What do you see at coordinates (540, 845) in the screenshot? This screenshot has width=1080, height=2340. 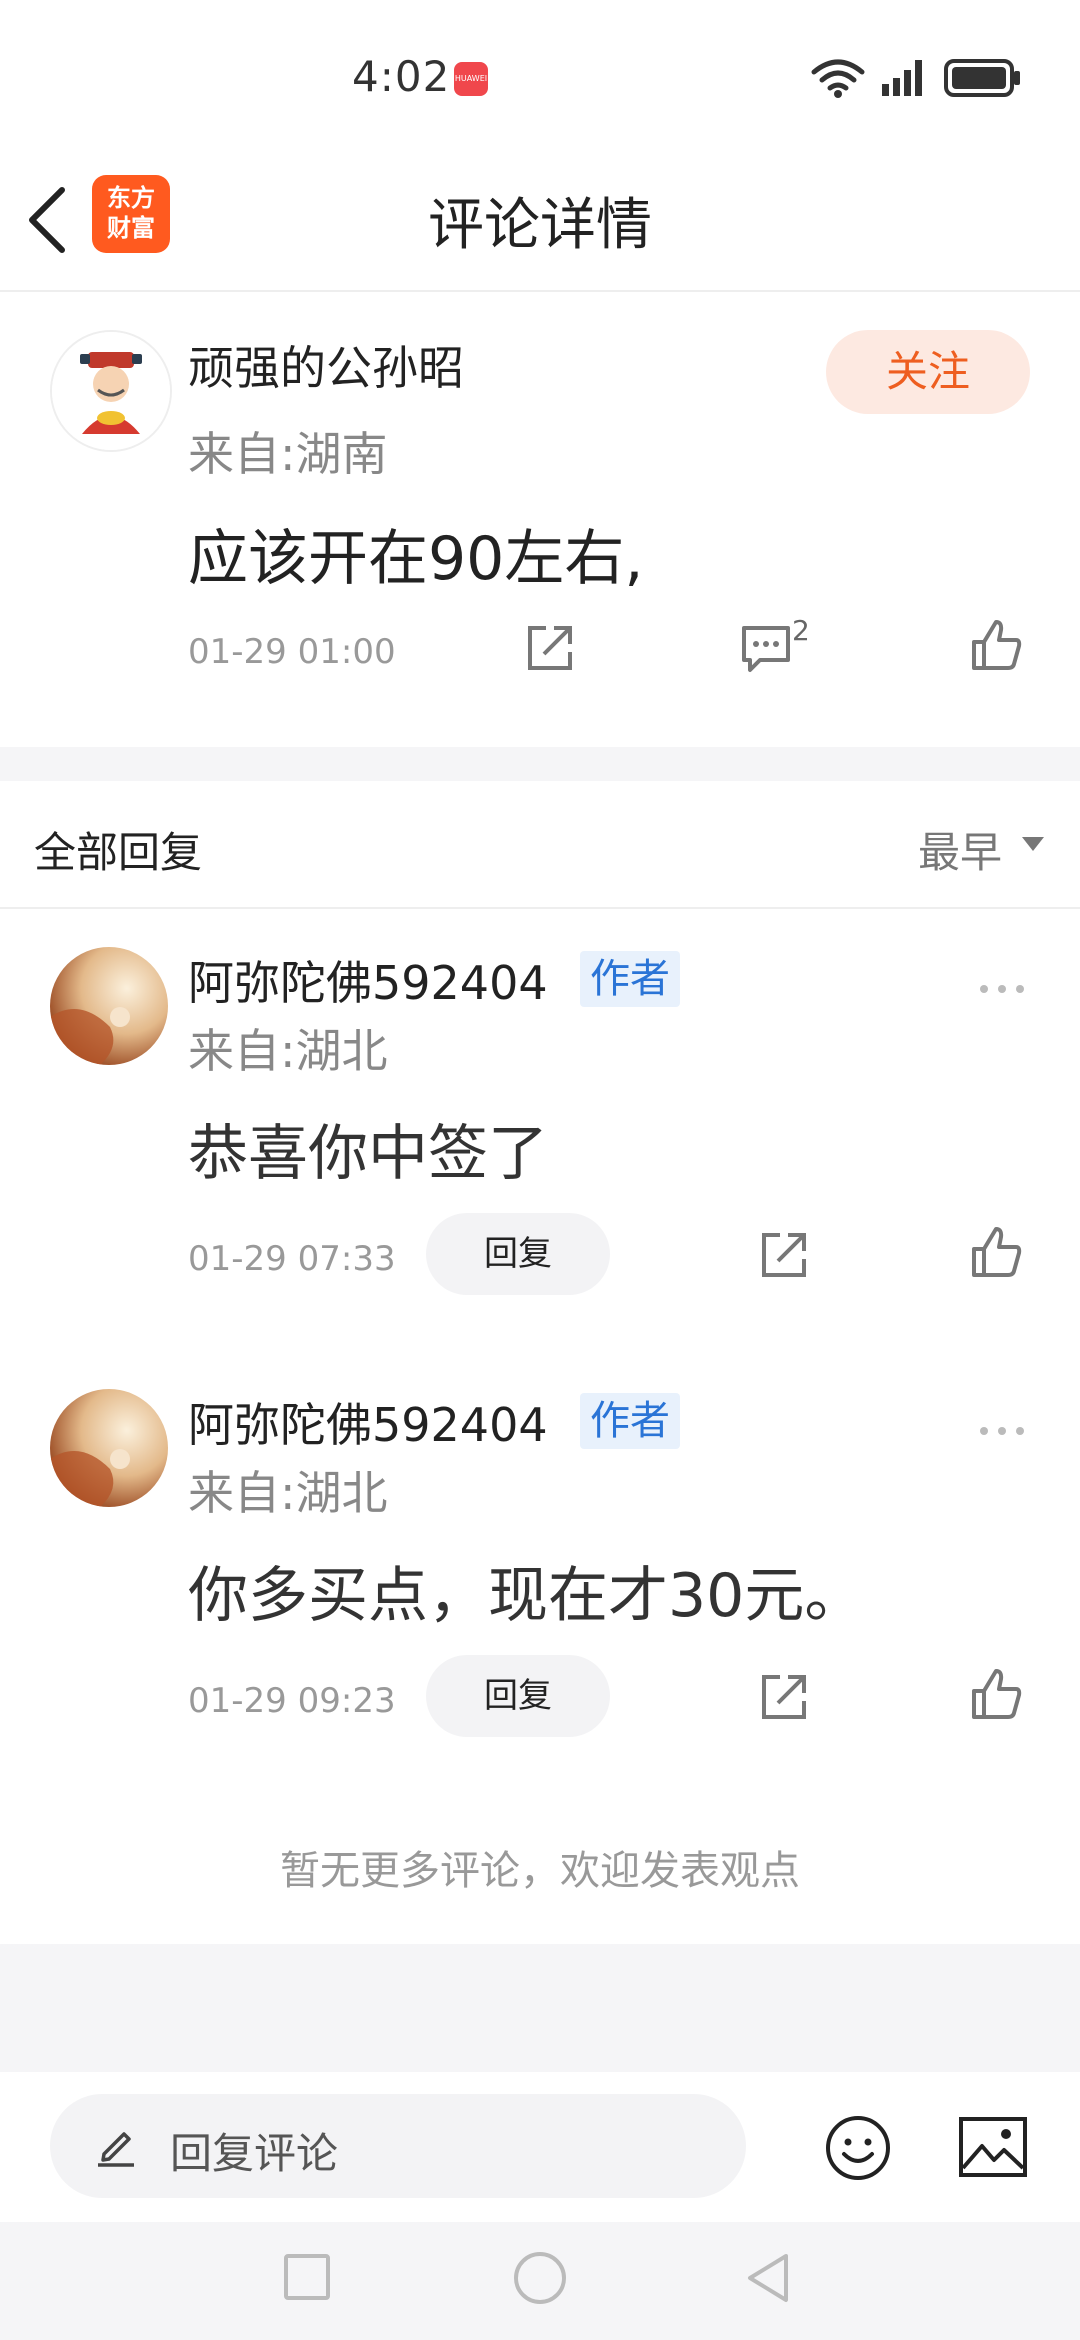 I see `replies-header: 全部回复 最早` at bounding box center [540, 845].